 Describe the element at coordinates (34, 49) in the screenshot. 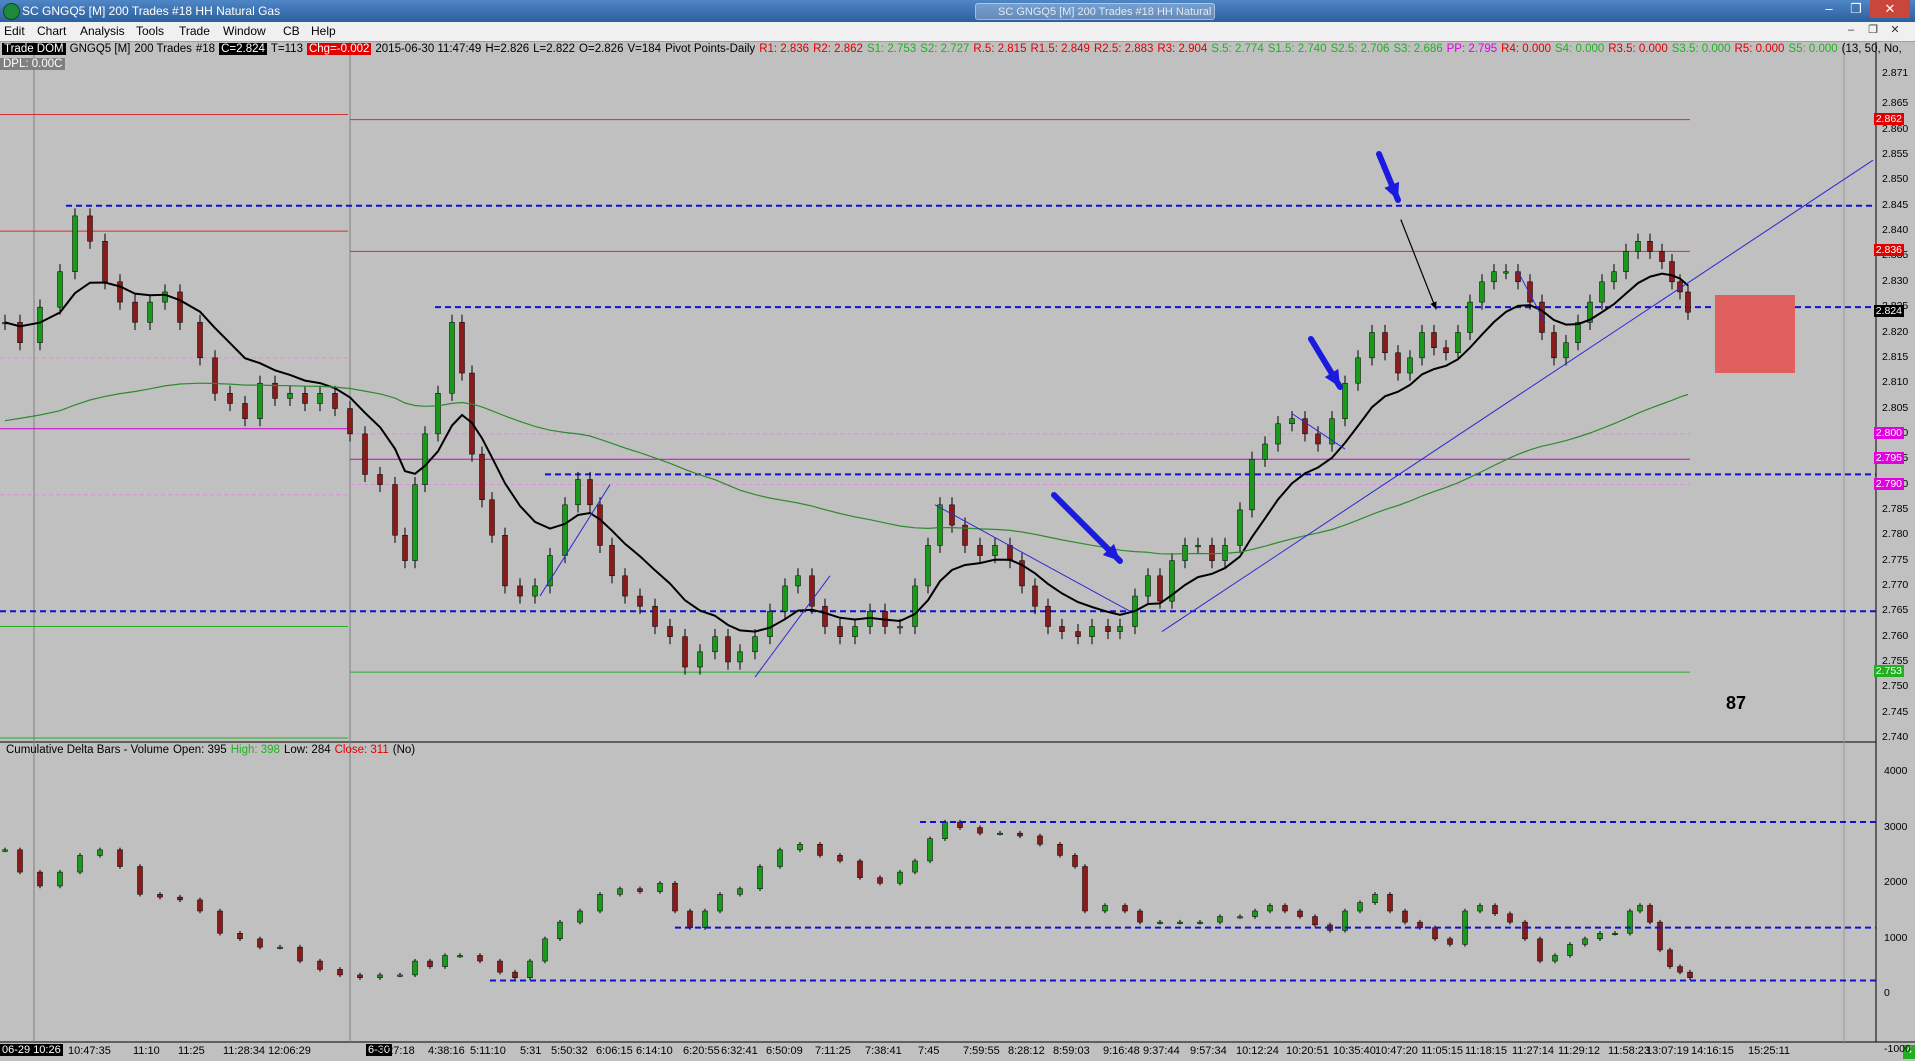

I see `trade-dom-label: Trade DOM` at that location.